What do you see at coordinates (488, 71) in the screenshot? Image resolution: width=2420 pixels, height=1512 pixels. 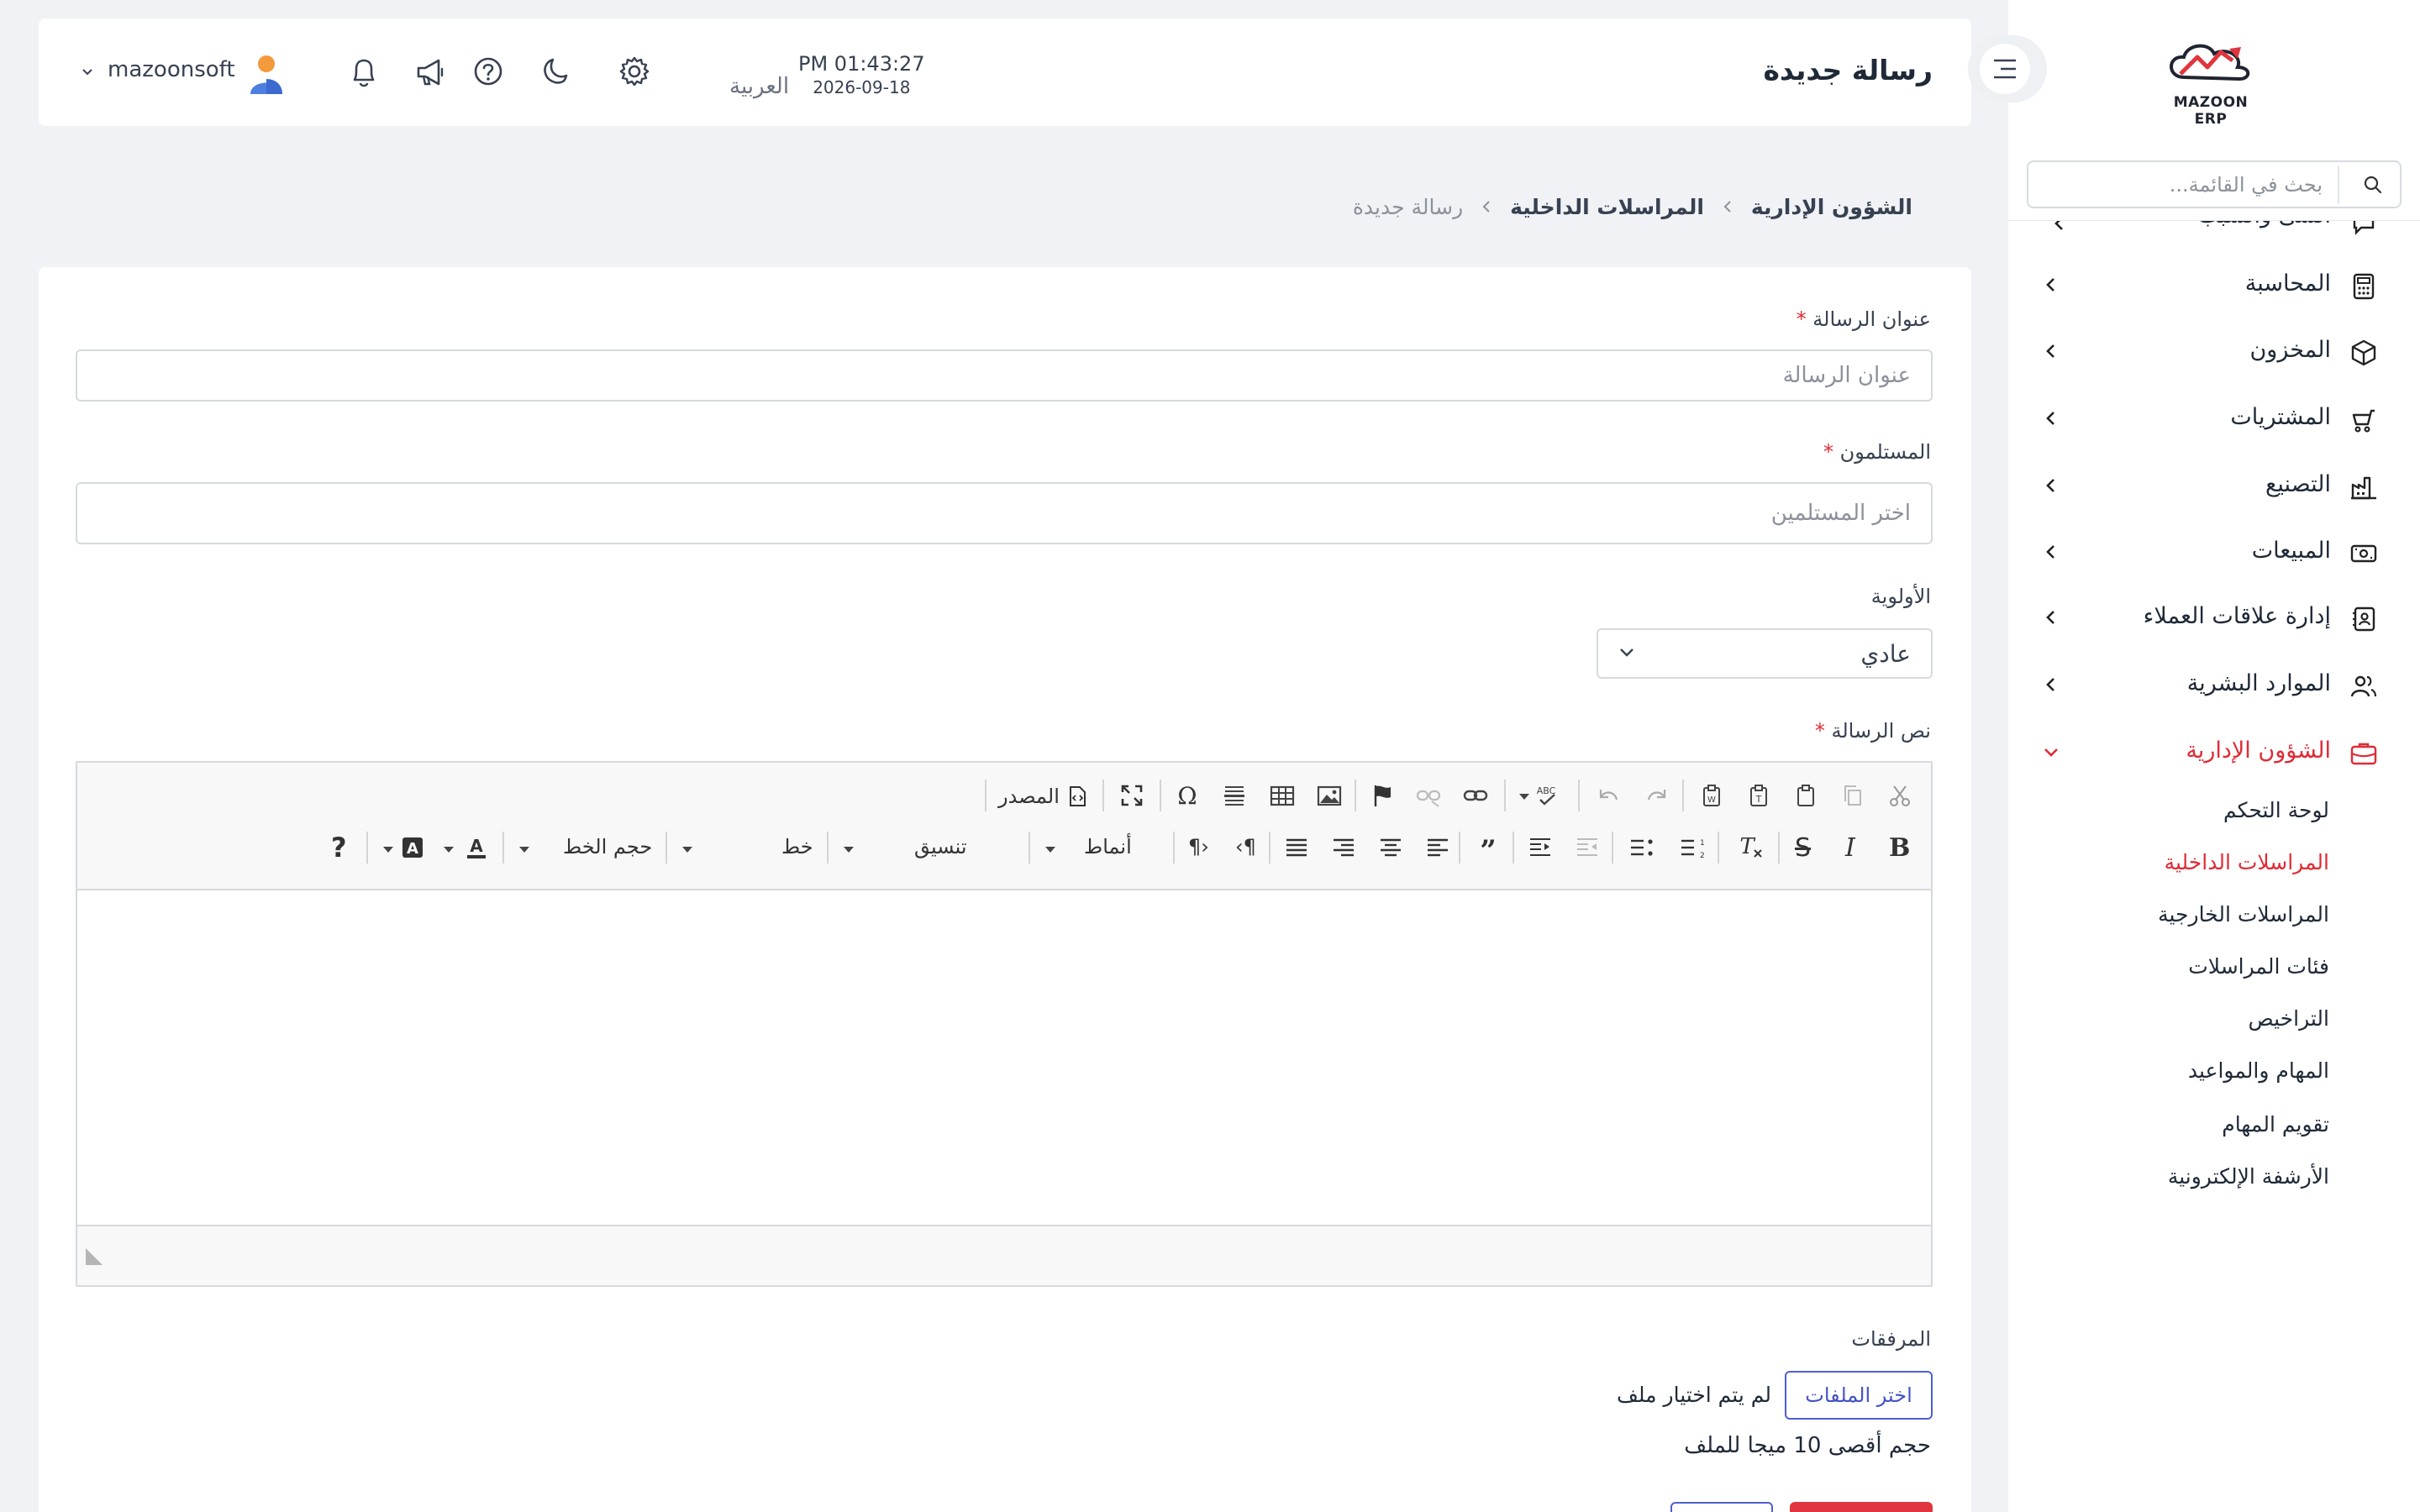 I see `help-circle-icon` at bounding box center [488, 71].